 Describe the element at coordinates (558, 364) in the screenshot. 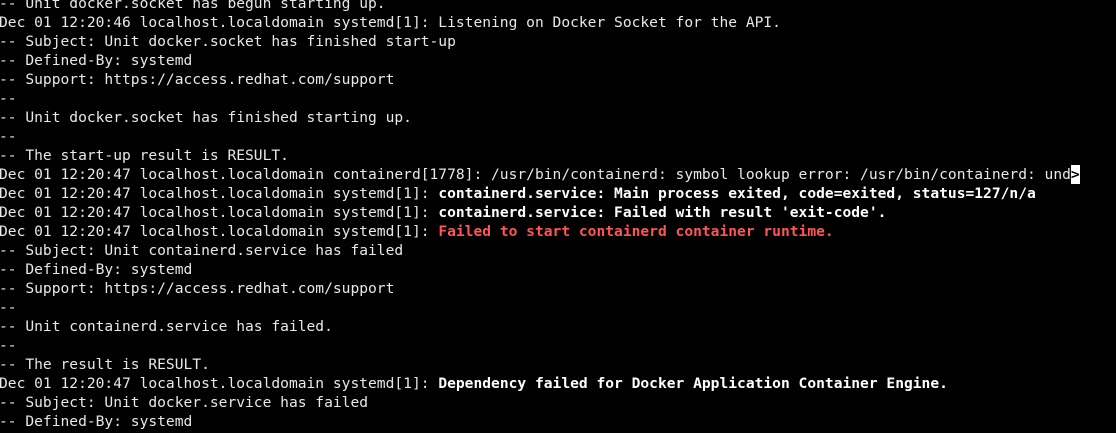

I see `log-line: -- The result is RESULT.` at that location.